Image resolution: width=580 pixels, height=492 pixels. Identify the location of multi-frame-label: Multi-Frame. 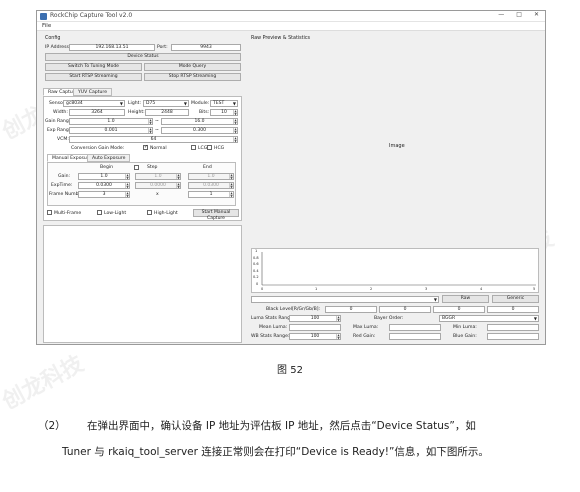
(68, 213).